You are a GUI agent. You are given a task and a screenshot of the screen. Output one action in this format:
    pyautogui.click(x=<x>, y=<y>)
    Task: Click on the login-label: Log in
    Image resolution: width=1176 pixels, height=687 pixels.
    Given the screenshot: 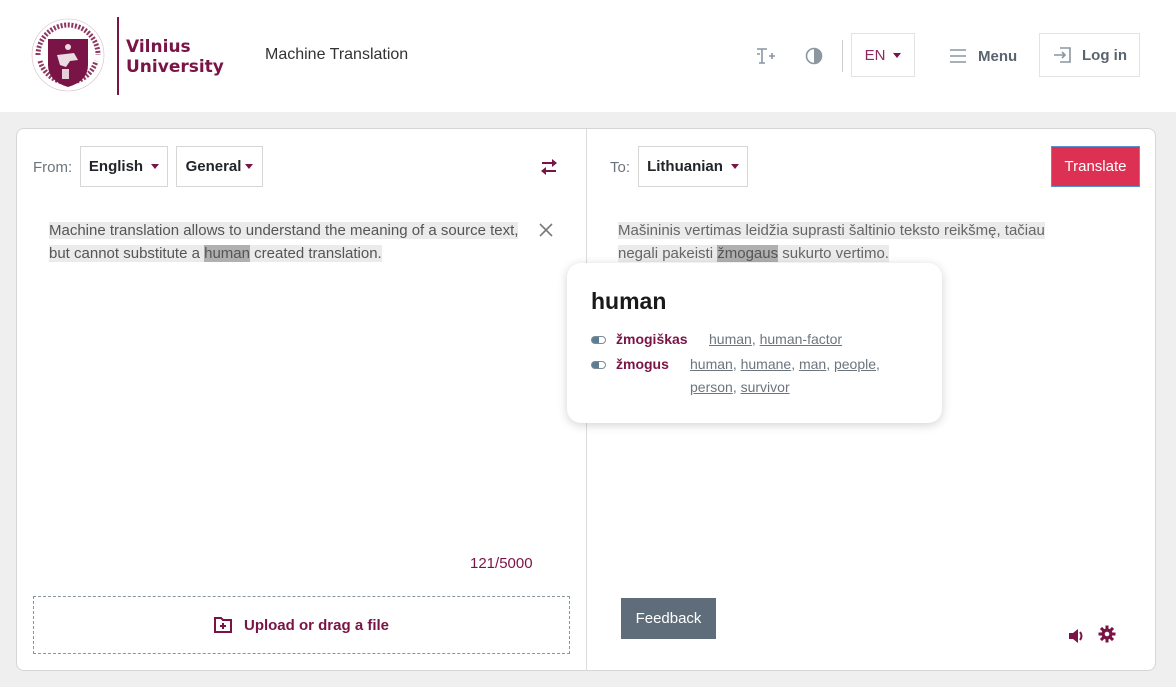 What is the action you would take?
    pyautogui.click(x=1104, y=55)
    